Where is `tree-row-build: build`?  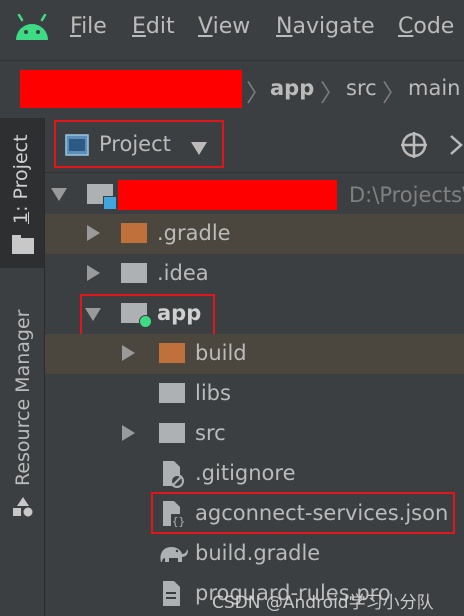 tree-row-build: build is located at coordinates (254, 354).